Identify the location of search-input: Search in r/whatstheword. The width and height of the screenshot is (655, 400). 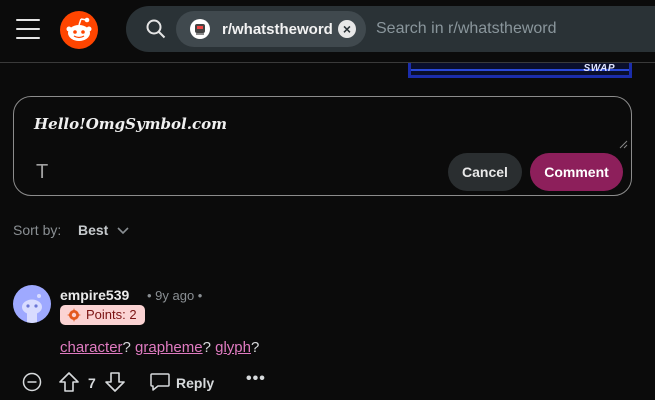
(466, 29).